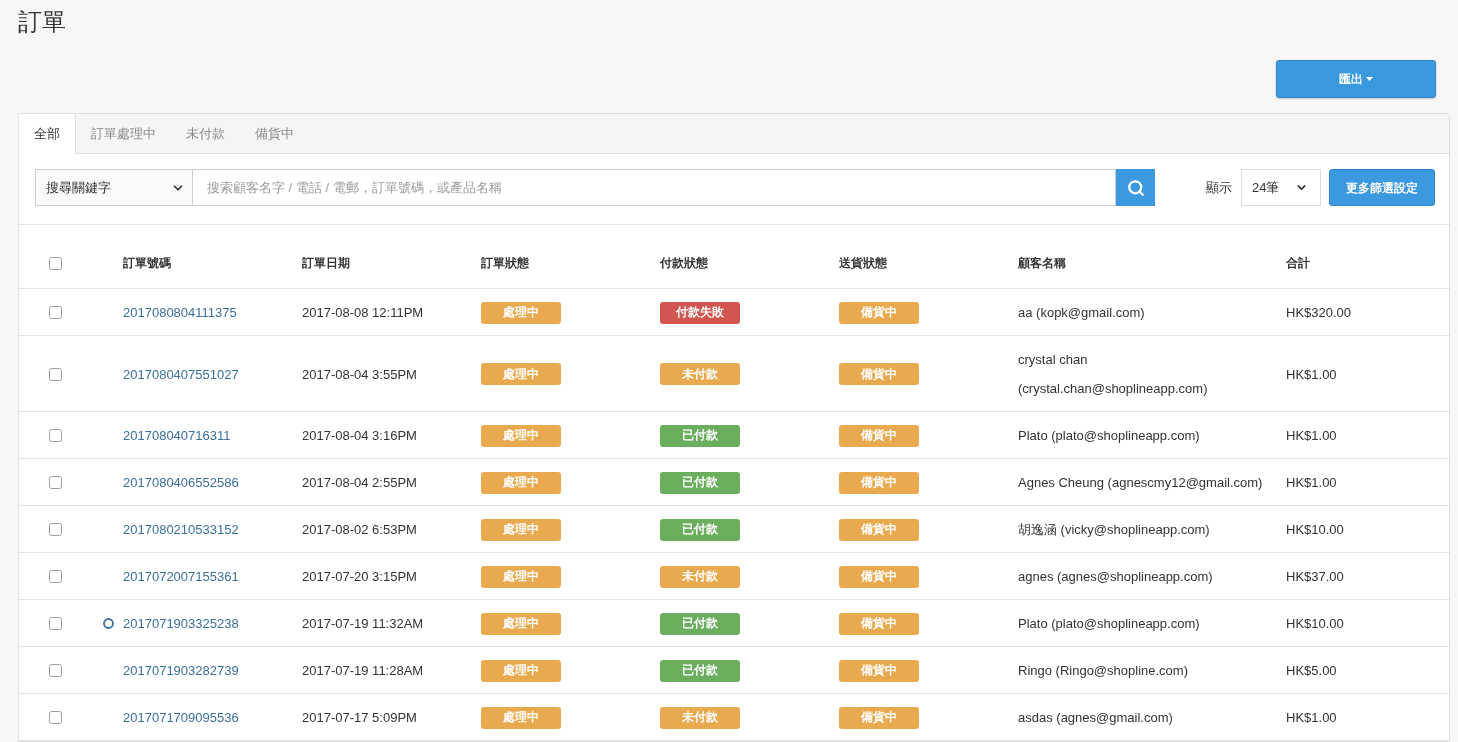 Image resolution: width=1458 pixels, height=742 pixels. What do you see at coordinates (180, 312) in the screenshot?
I see `order-number-link: 2017080804111375` at bounding box center [180, 312].